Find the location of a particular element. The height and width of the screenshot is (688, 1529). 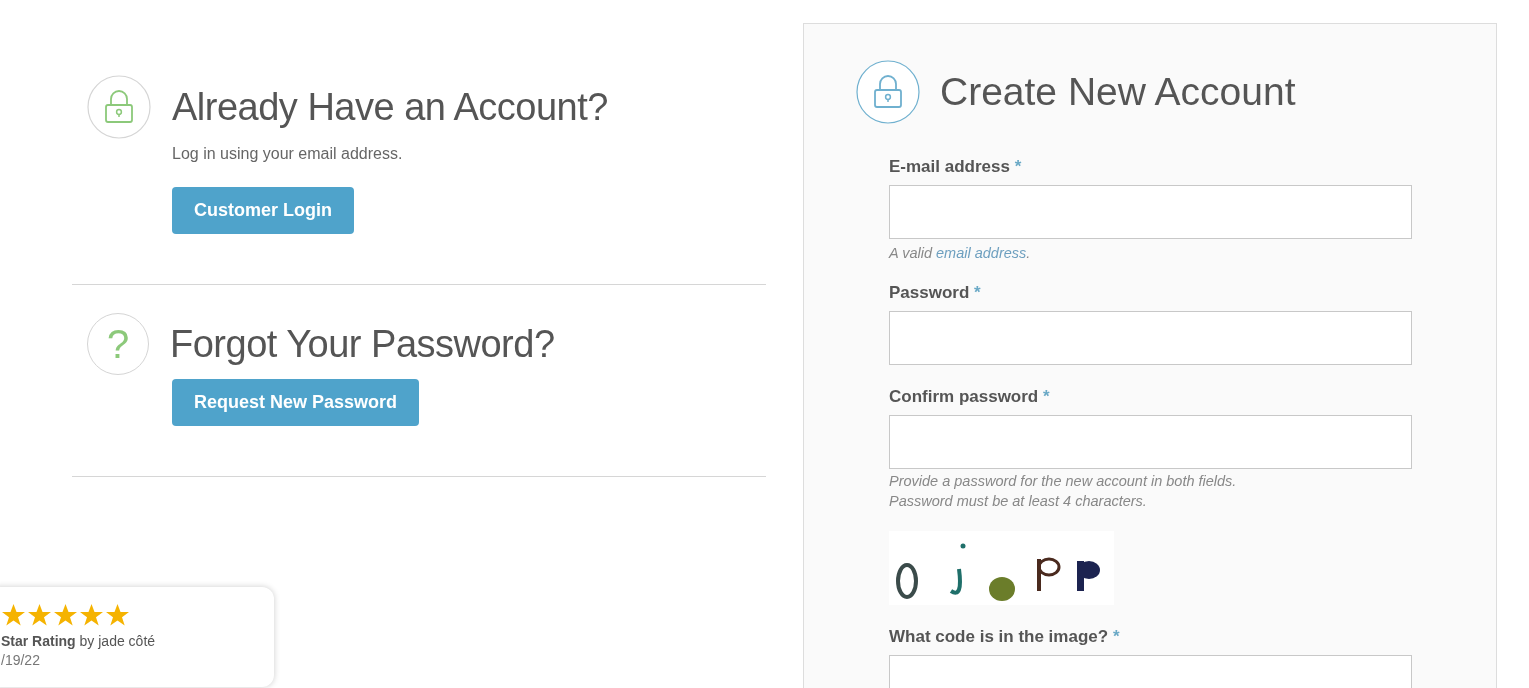

section-title: Already Have an Account? is located at coordinates (390, 107).